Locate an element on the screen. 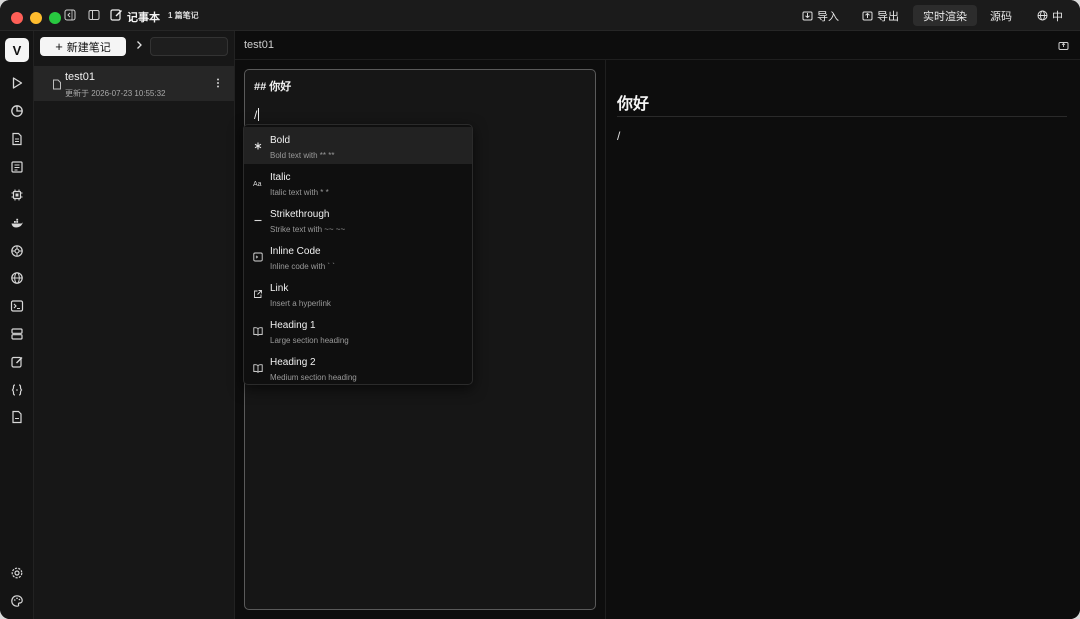  settings-icon is located at coordinates (17, 573).